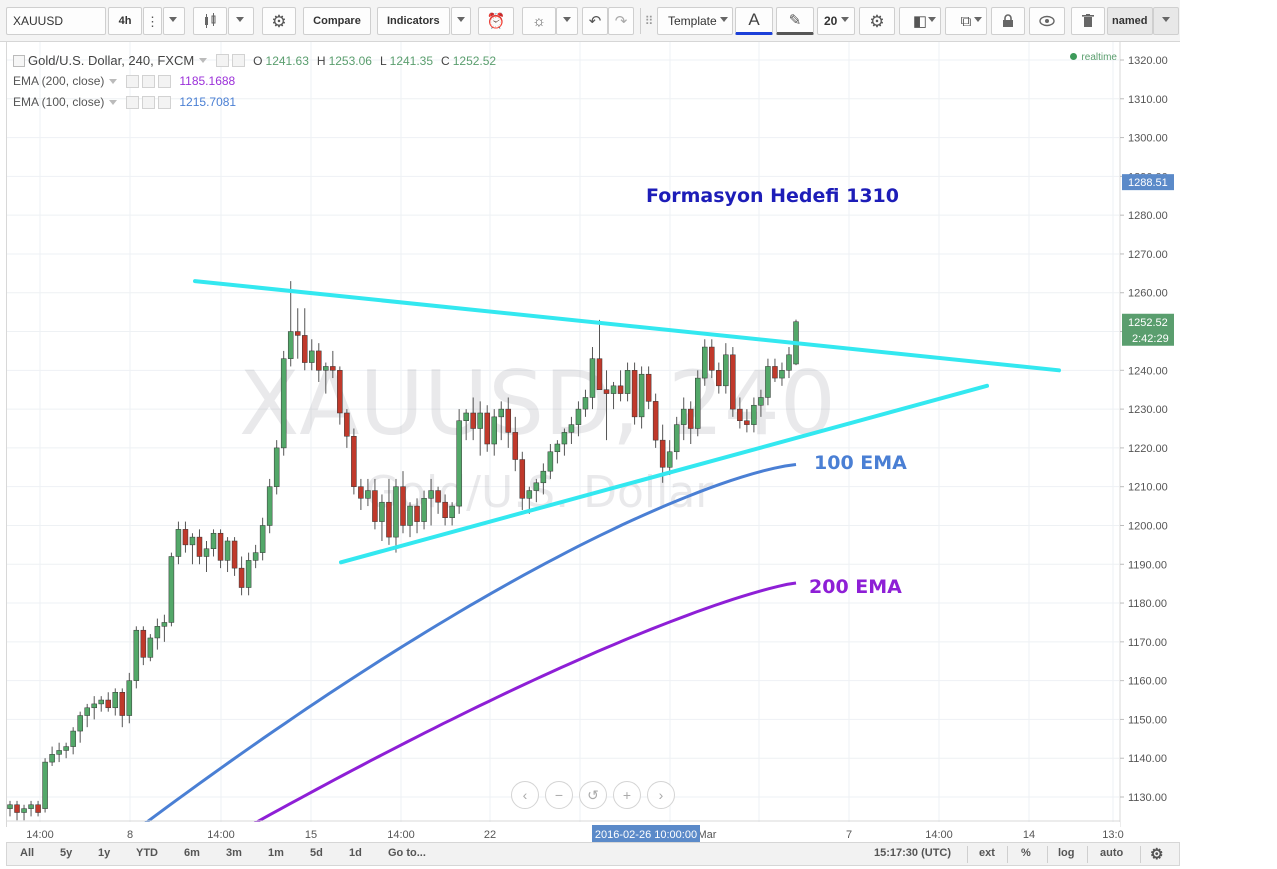 This screenshot has height=869, width=1277. What do you see at coordinates (192, 853) in the screenshot?
I see `range-6m-button: 6m` at bounding box center [192, 853].